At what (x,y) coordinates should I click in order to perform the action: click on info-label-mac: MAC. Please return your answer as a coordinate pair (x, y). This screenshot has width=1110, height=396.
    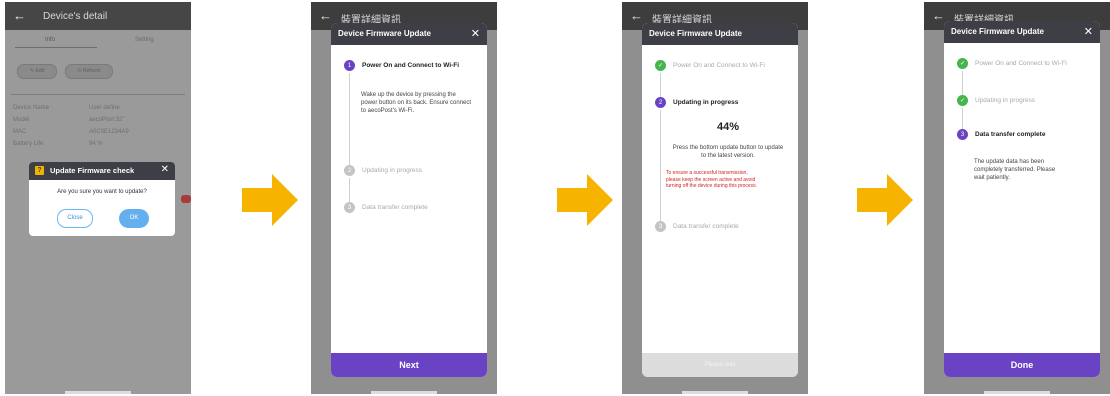
    Looking at the image, I should click on (20, 132).